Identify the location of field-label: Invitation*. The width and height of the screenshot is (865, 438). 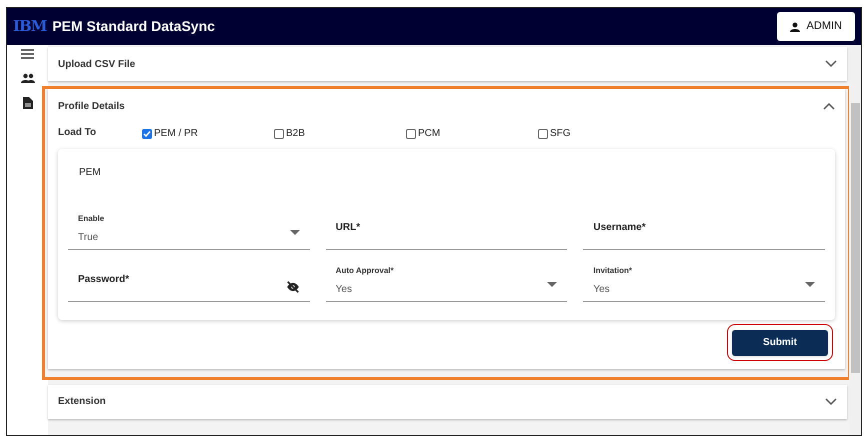
(613, 271).